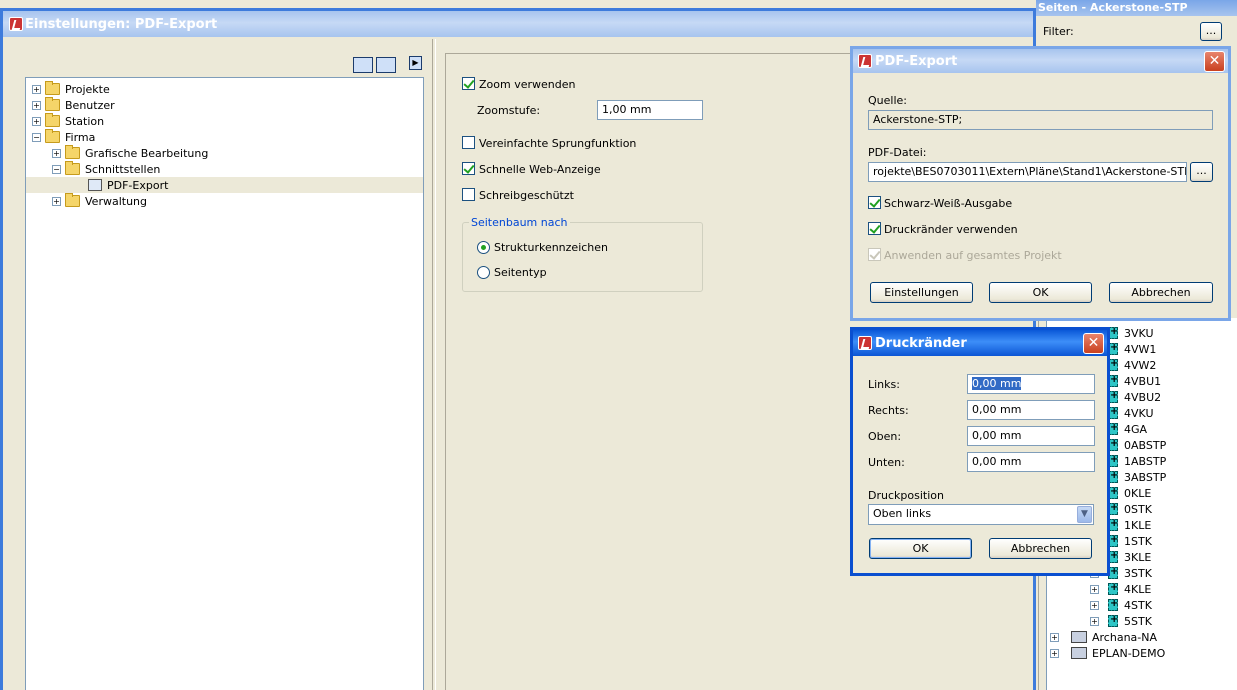  What do you see at coordinates (874, 254) in the screenshot?
I see `apply-project-checkbox` at bounding box center [874, 254].